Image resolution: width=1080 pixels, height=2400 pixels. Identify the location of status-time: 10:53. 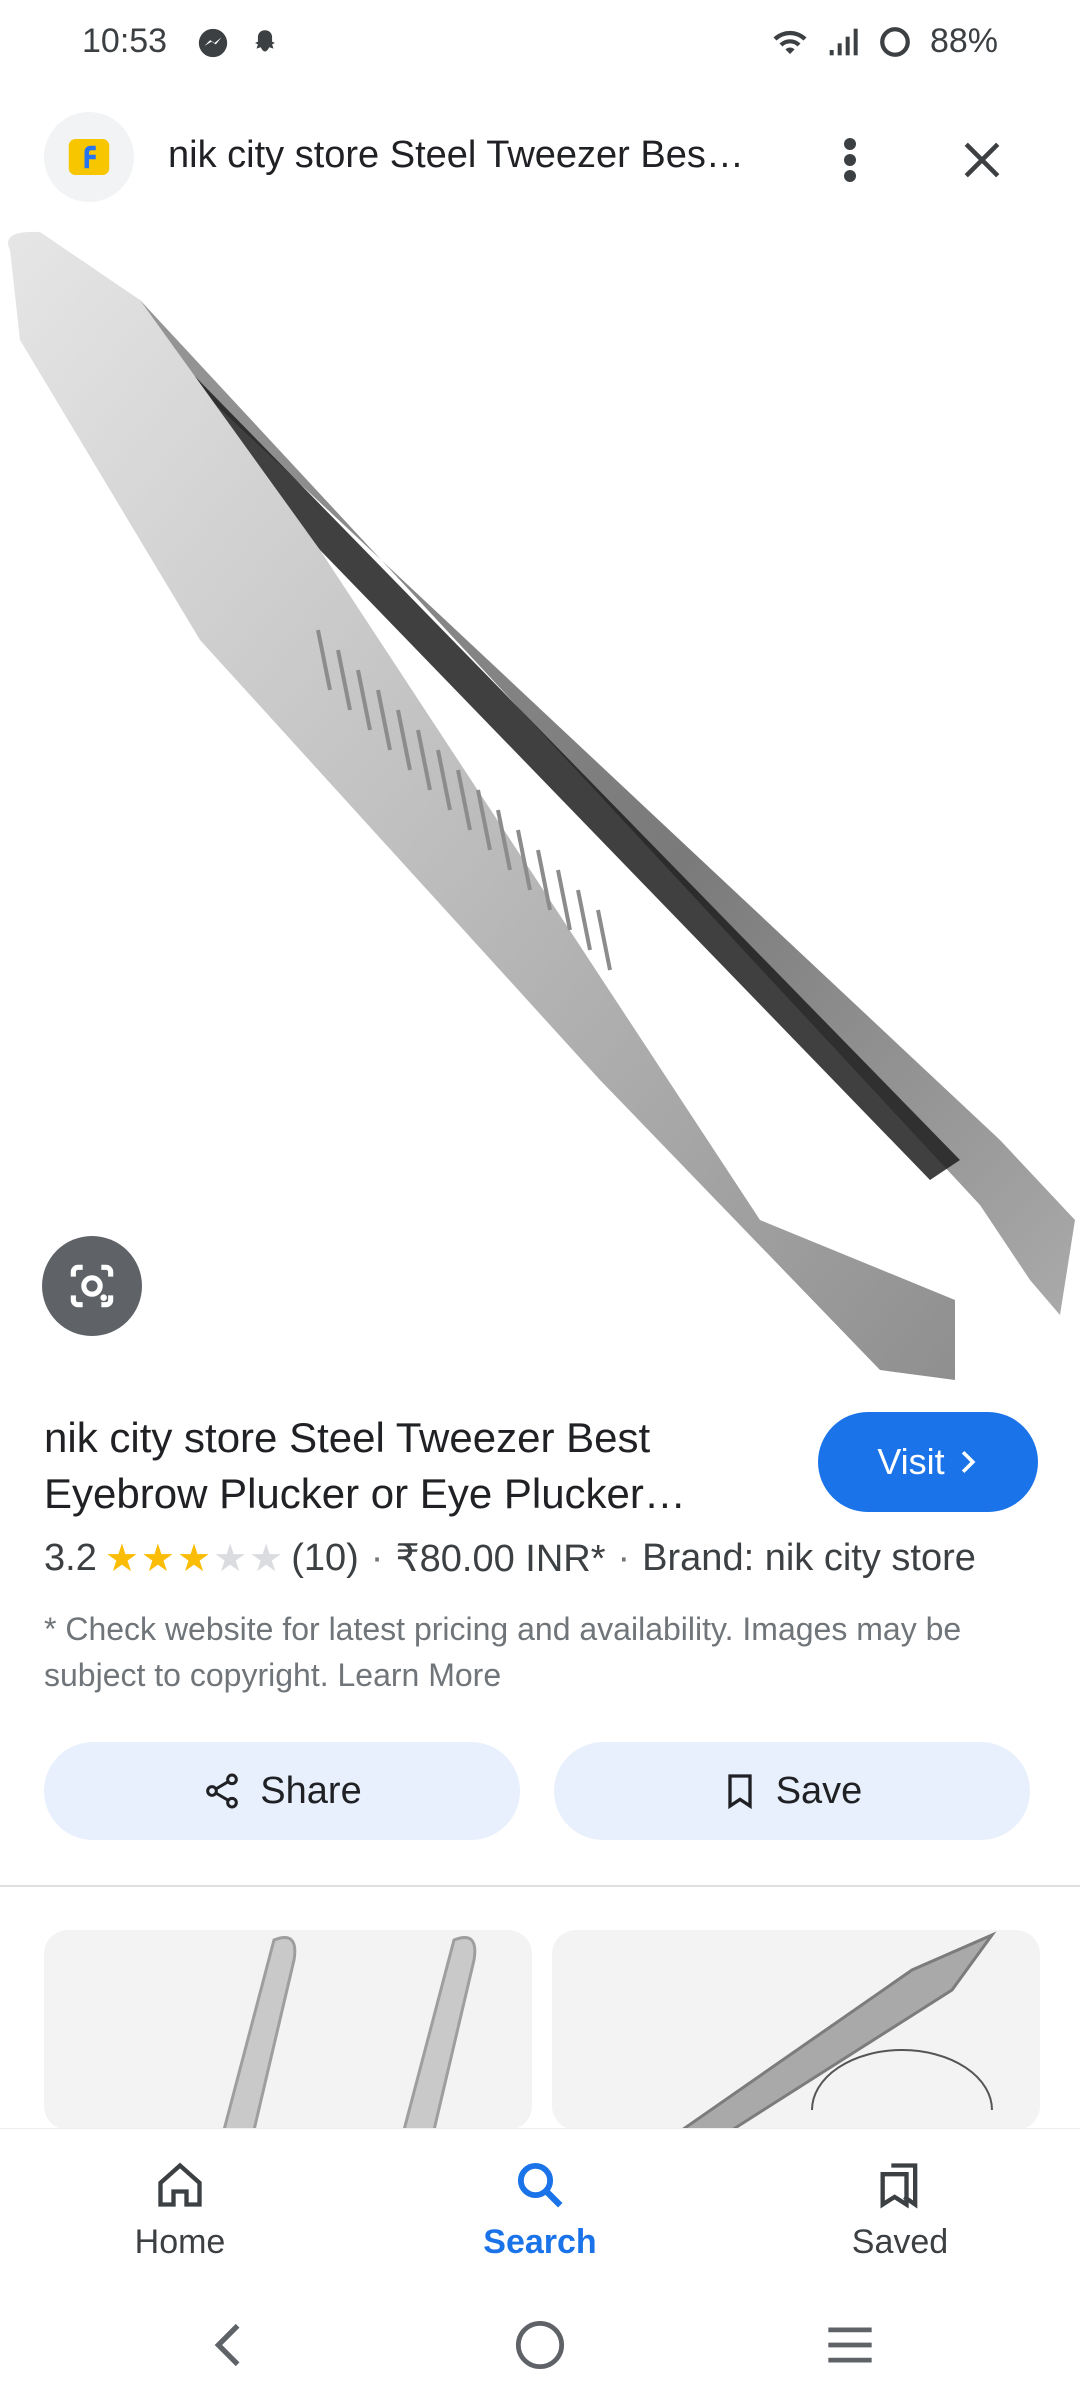
(125, 41).